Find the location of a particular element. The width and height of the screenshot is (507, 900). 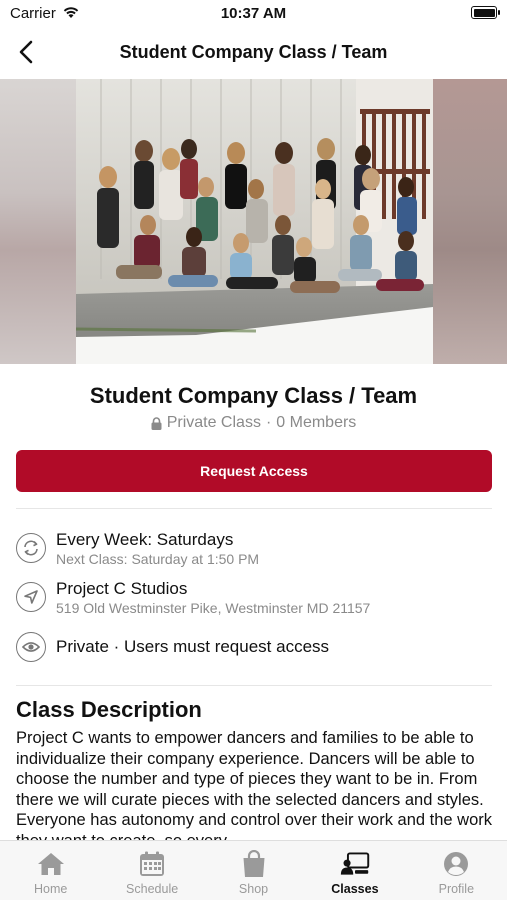

tab-schedule: Schedule is located at coordinates (151, 870).